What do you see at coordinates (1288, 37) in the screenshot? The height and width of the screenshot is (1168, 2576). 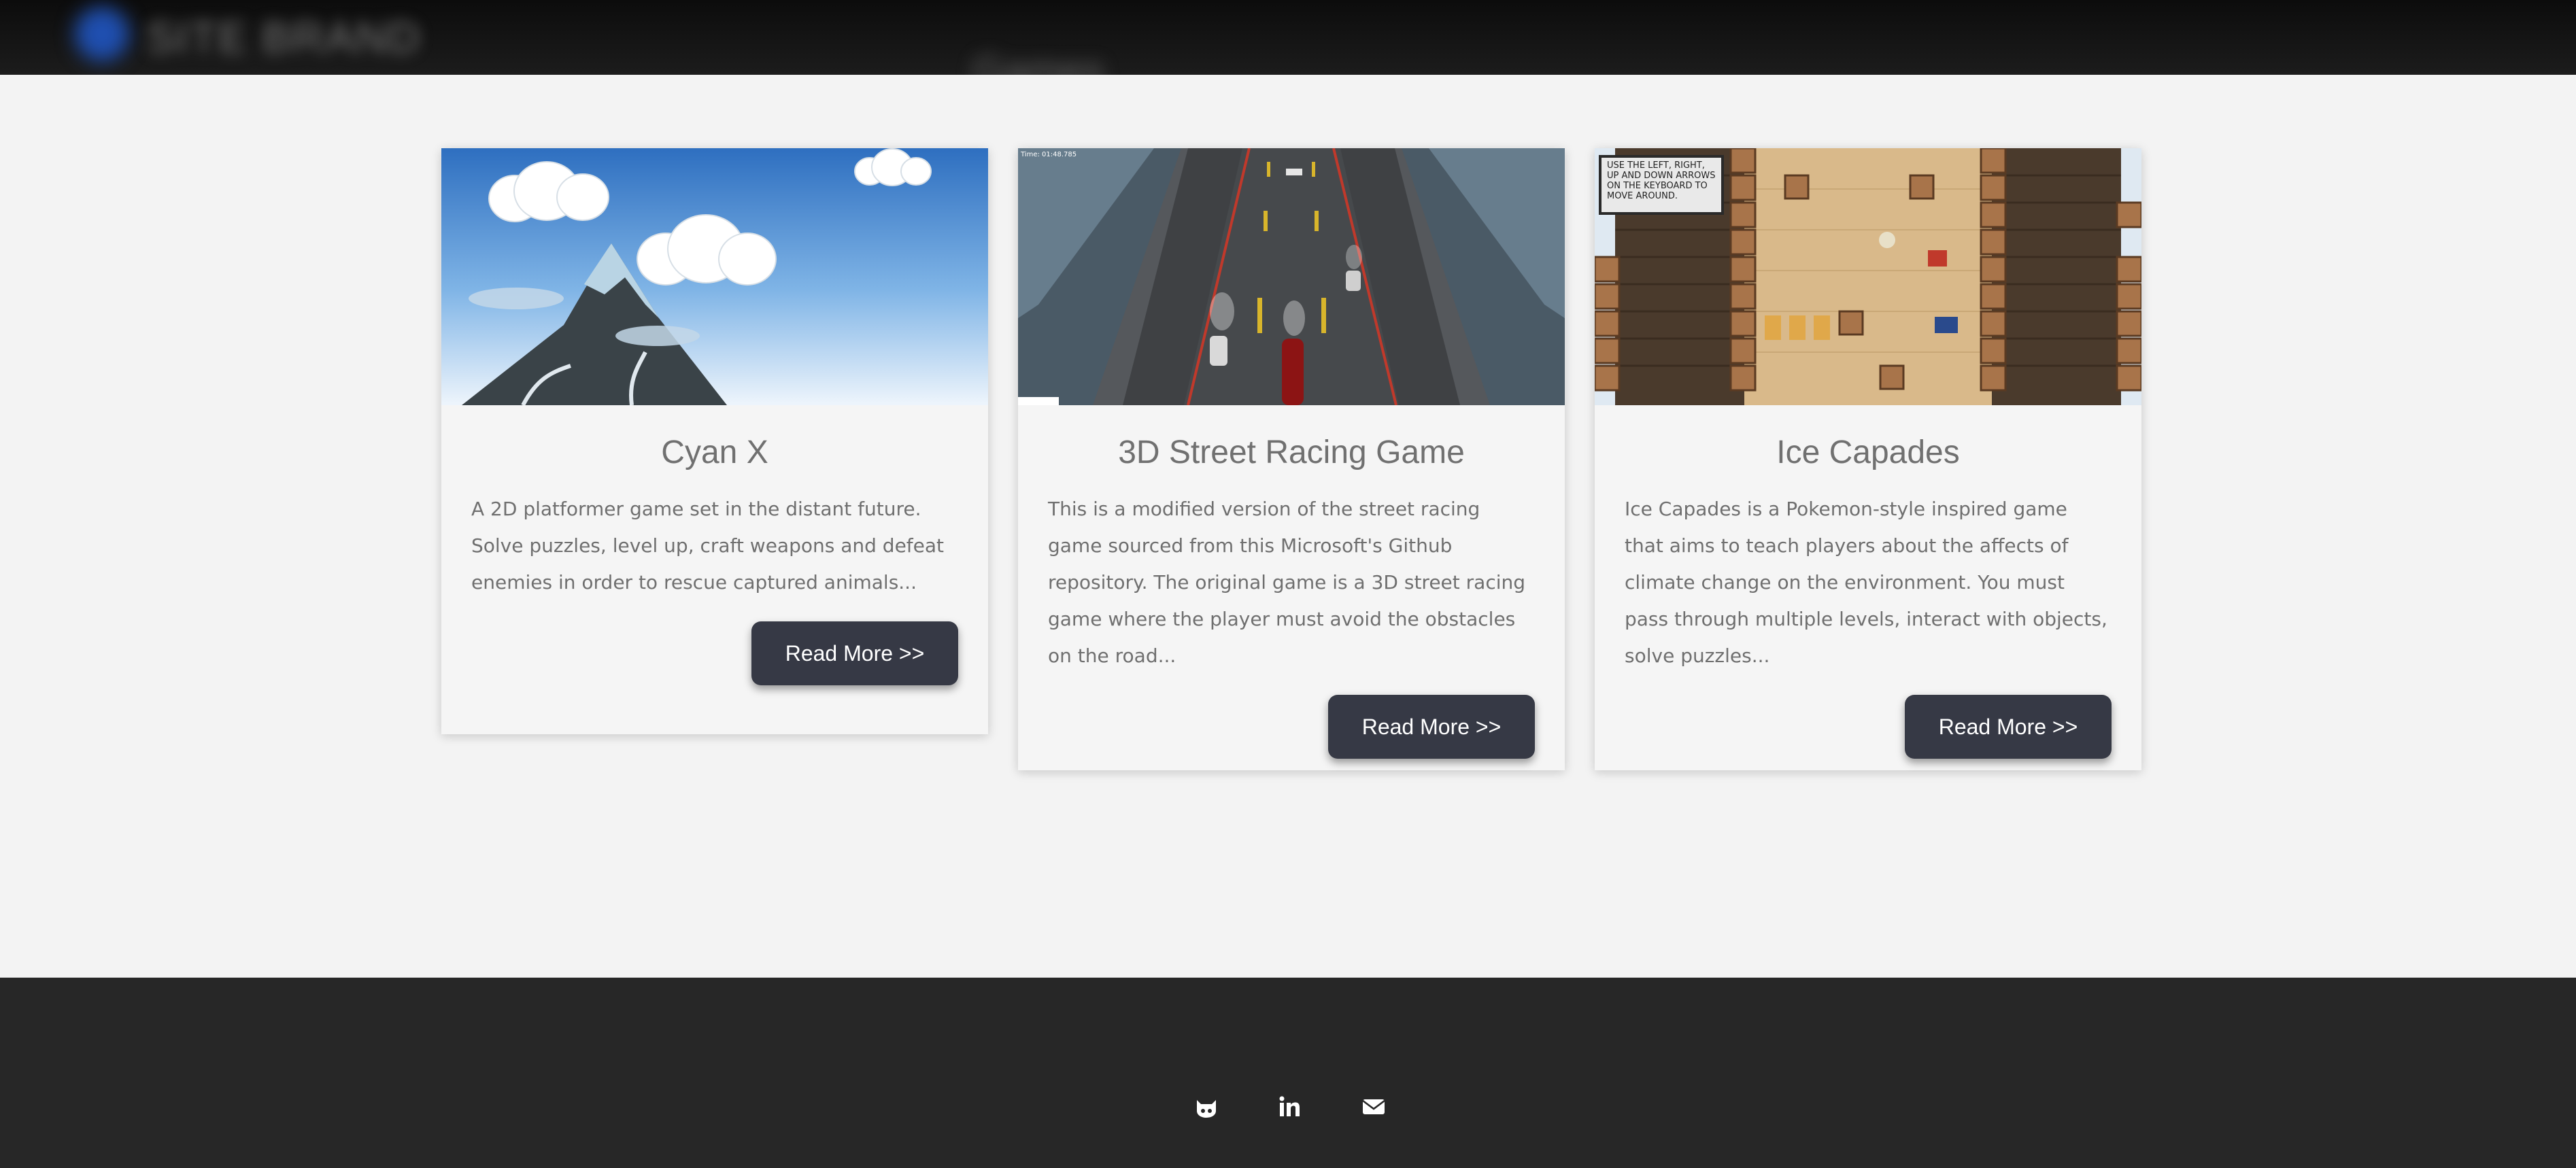 I see `top-navbar: SITE BRAND Games` at bounding box center [1288, 37].